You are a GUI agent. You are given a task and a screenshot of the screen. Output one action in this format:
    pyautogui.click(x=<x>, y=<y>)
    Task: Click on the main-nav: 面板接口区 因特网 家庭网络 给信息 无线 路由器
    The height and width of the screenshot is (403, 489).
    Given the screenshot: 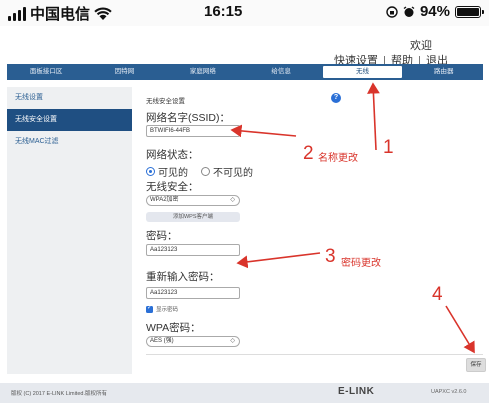 What is the action you would take?
    pyautogui.click(x=245, y=72)
    